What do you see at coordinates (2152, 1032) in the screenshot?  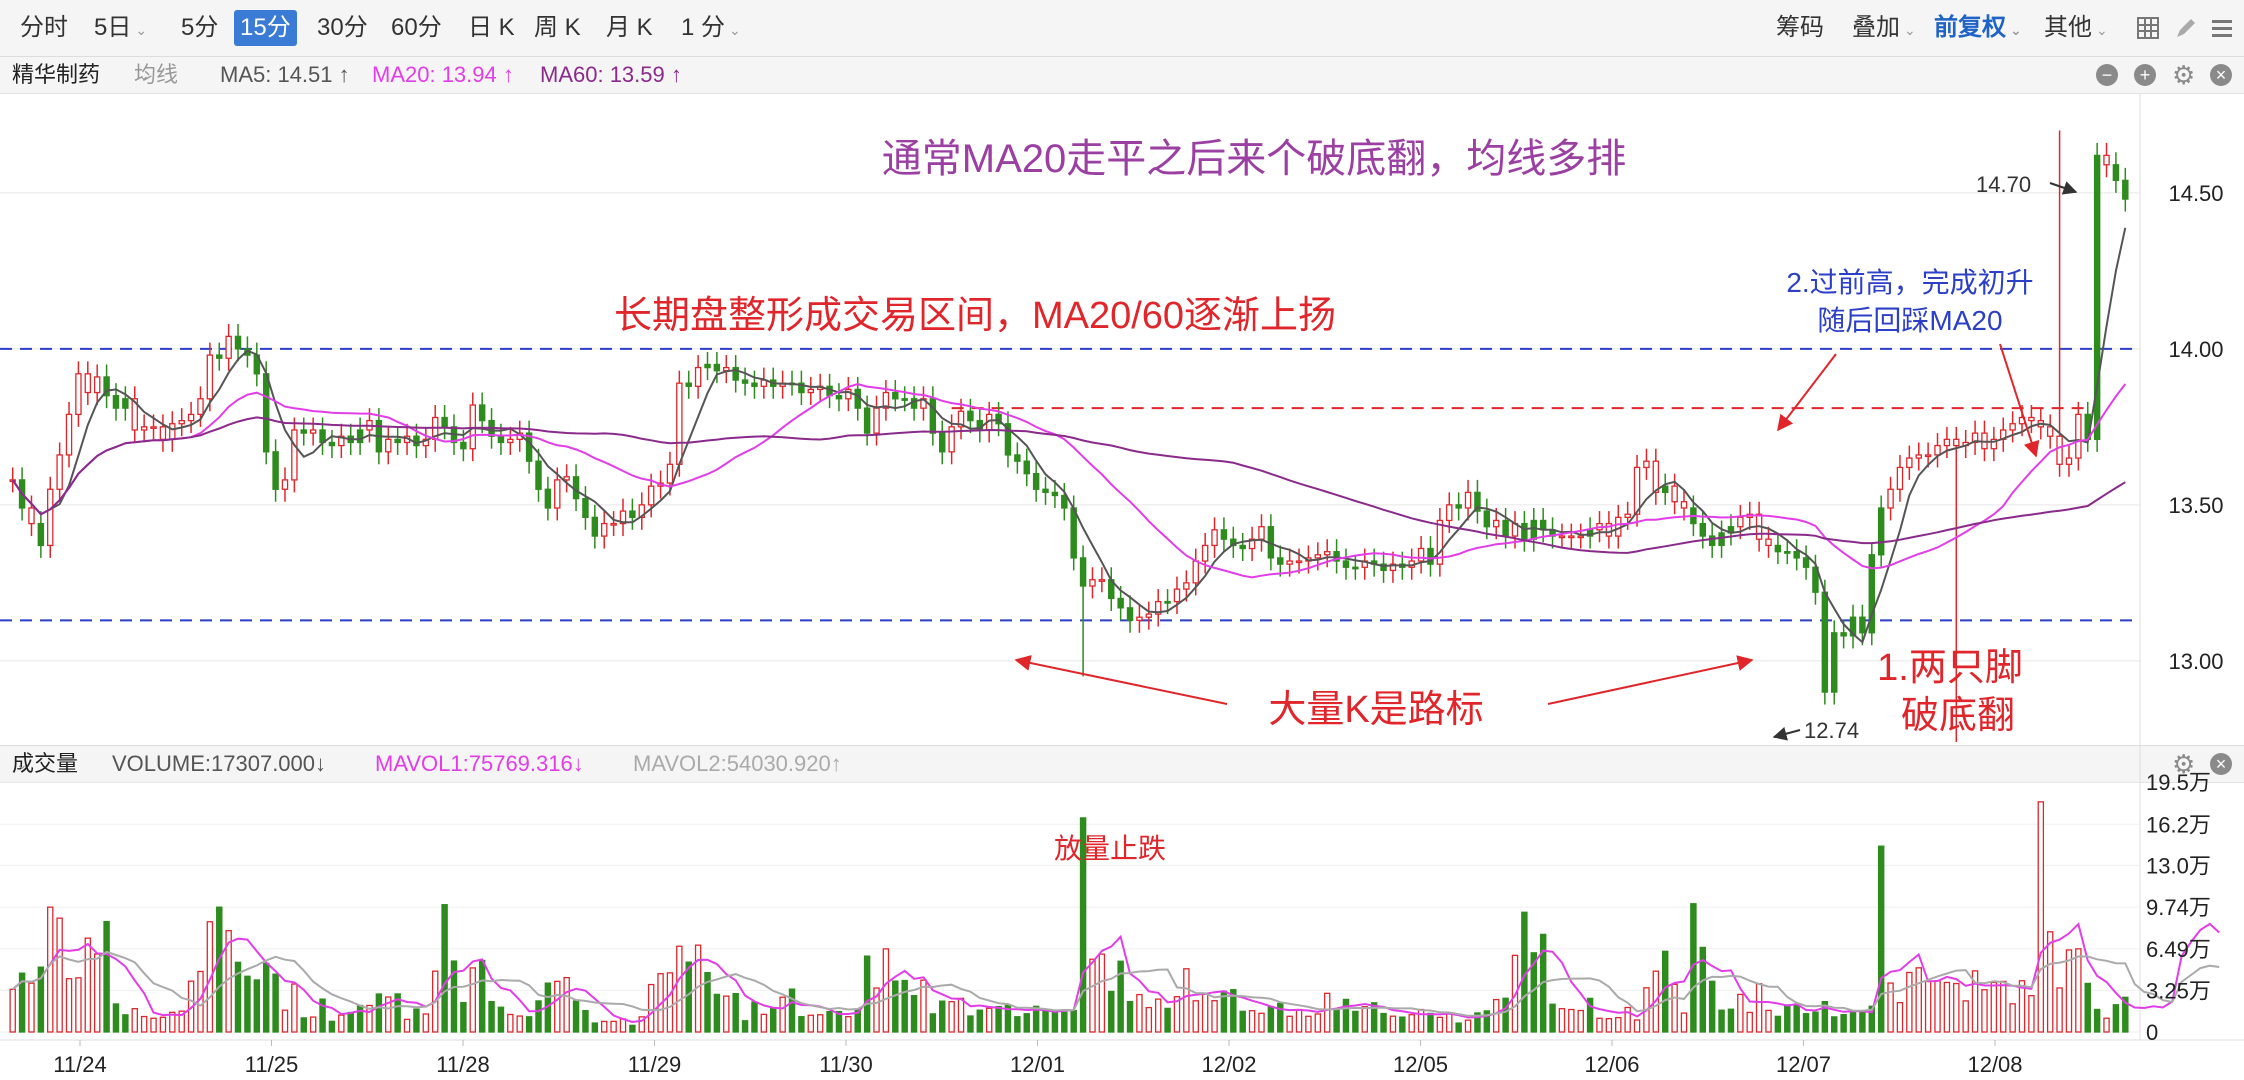 I see `volume-tick-label: 0` at bounding box center [2152, 1032].